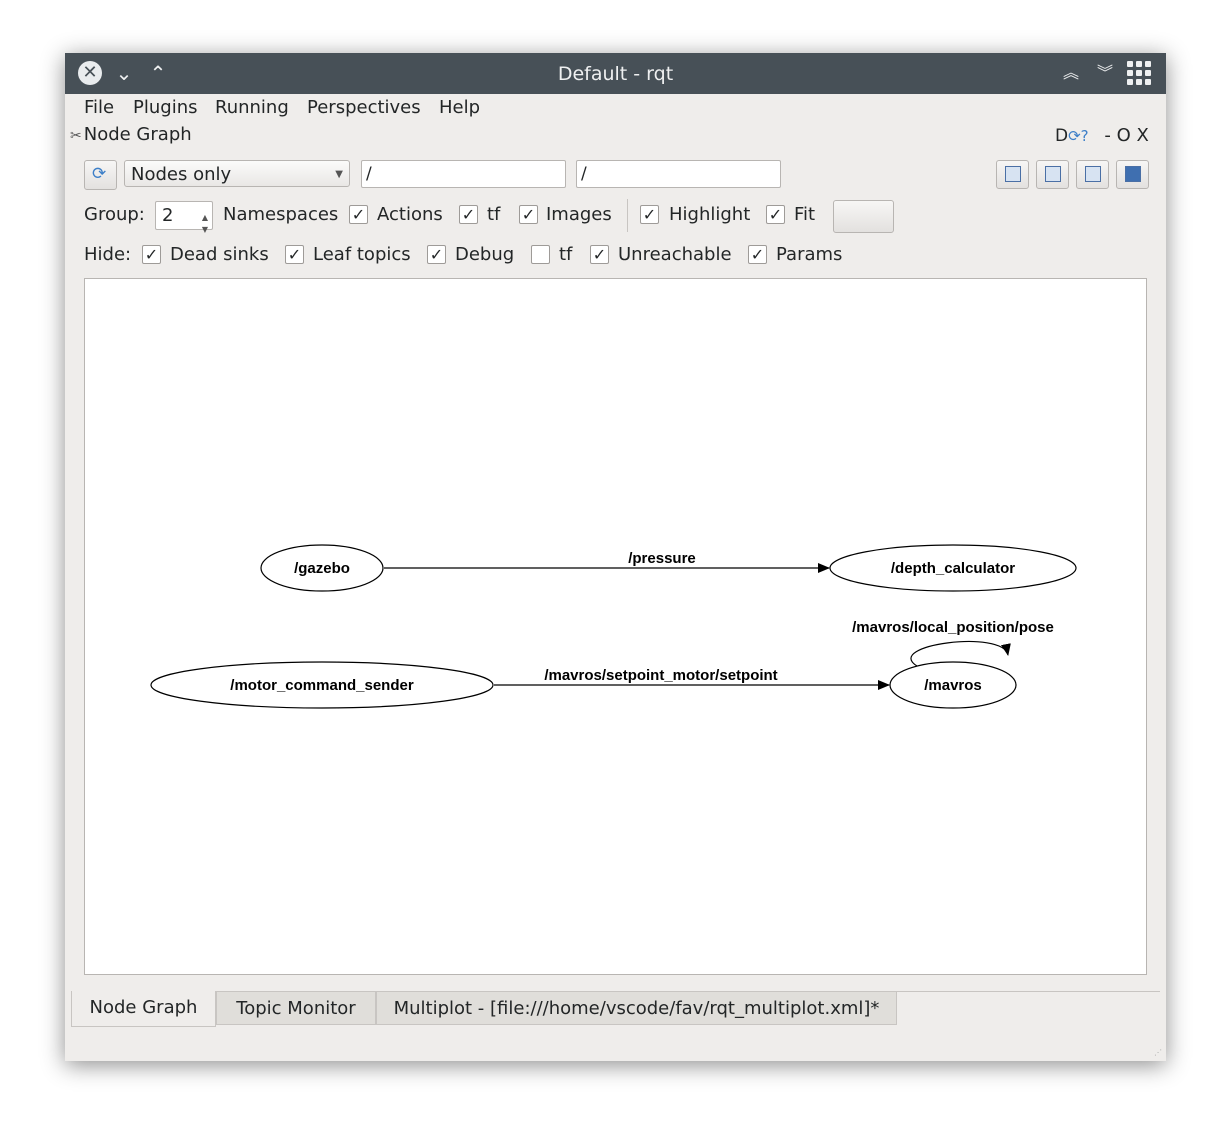  Describe the element at coordinates (76, 136) in the screenshot. I see `wrench-icon: ✂` at that location.